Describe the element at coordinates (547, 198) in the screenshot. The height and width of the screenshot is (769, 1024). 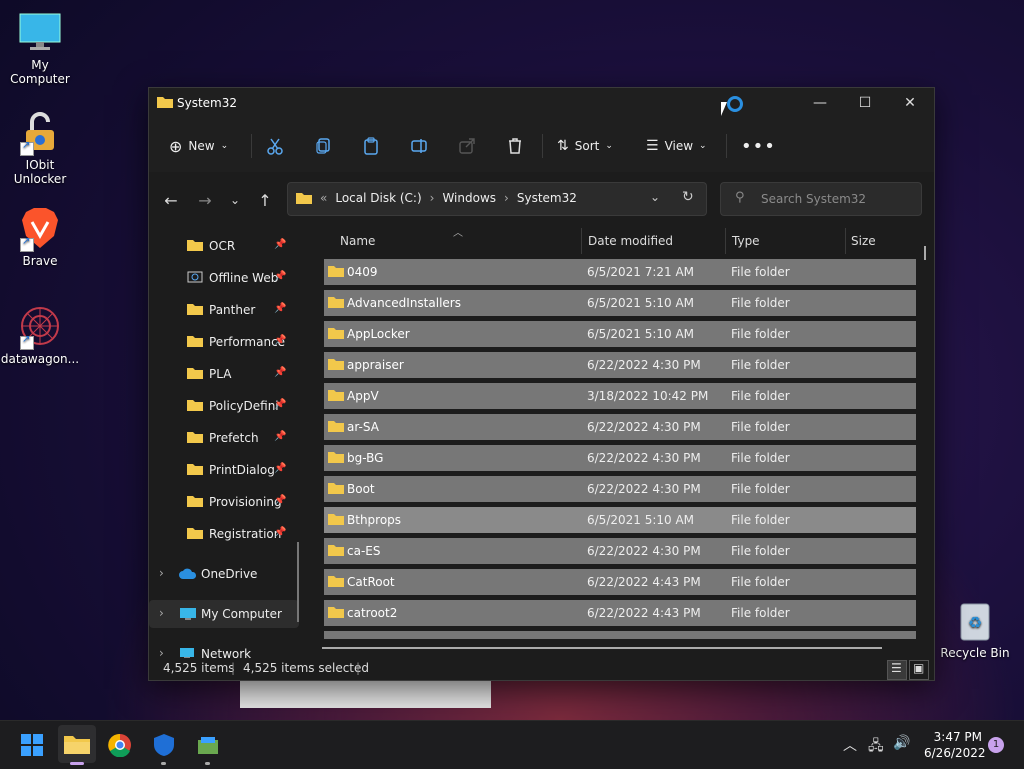
I see `breadcrumb-item: System32` at that location.